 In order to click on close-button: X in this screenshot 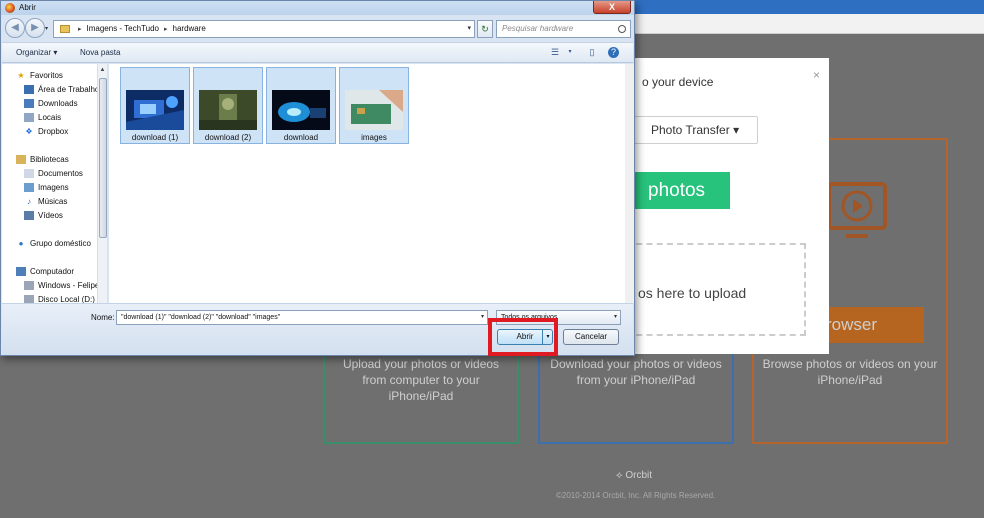, I will do `click(612, 7)`.